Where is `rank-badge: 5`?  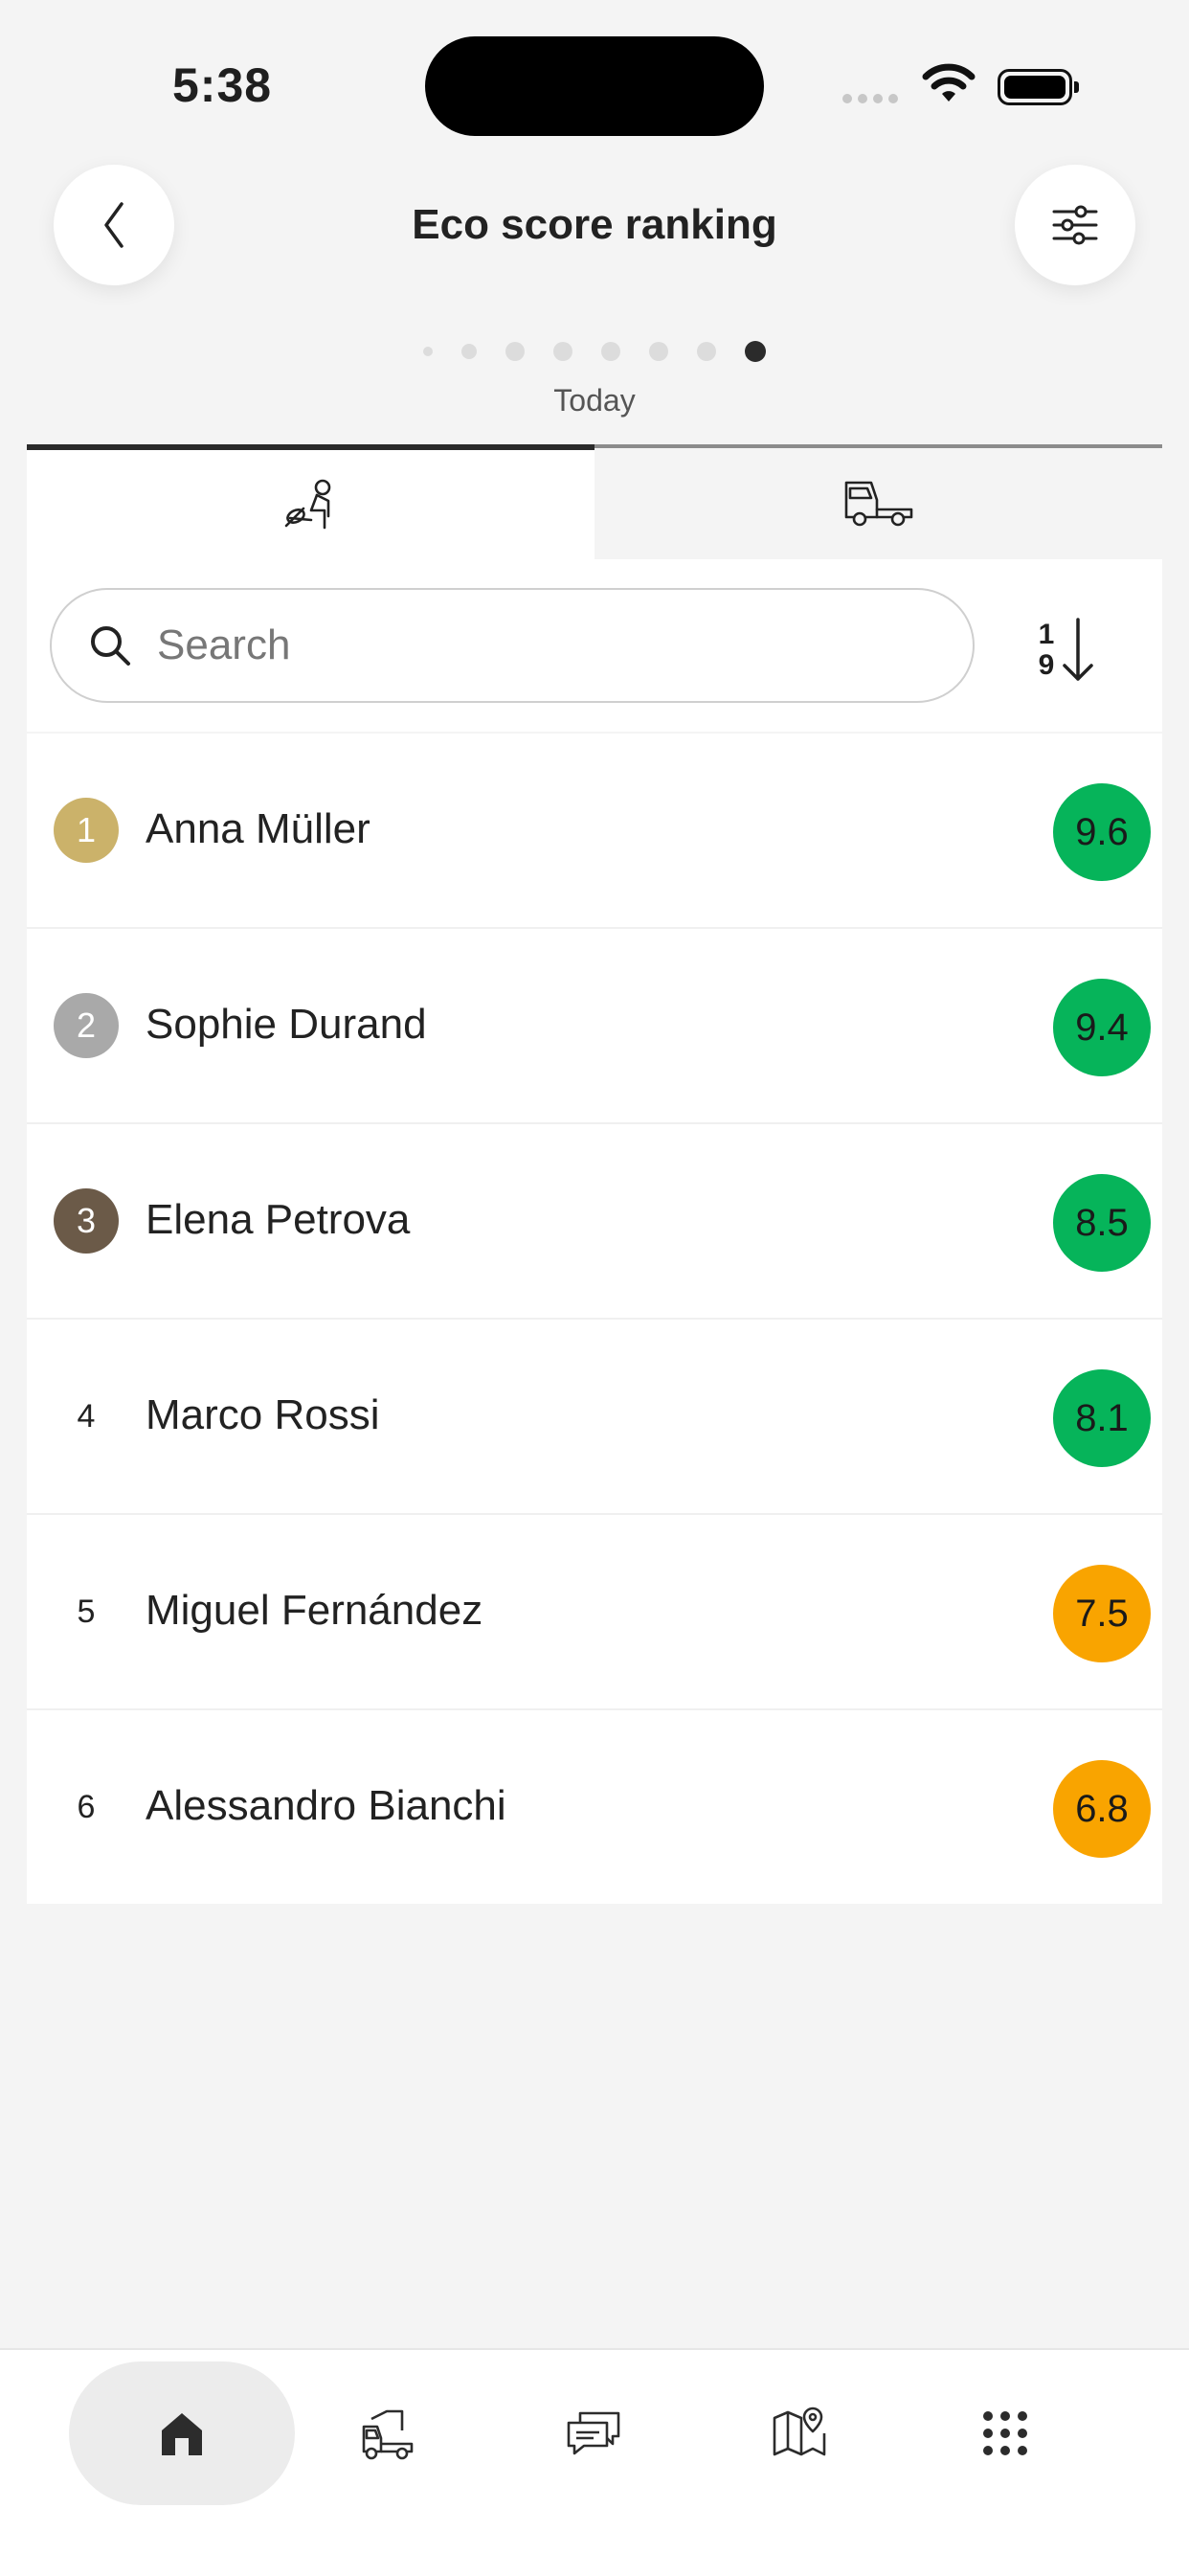
rank-badge: 5 is located at coordinates (86, 1611).